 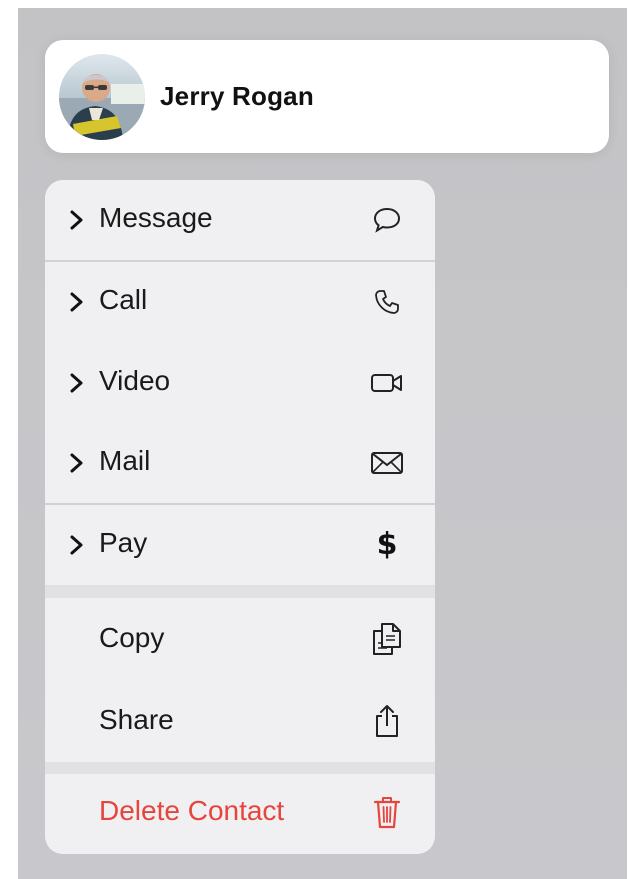 I want to click on copy-icon, so click(x=387, y=639).